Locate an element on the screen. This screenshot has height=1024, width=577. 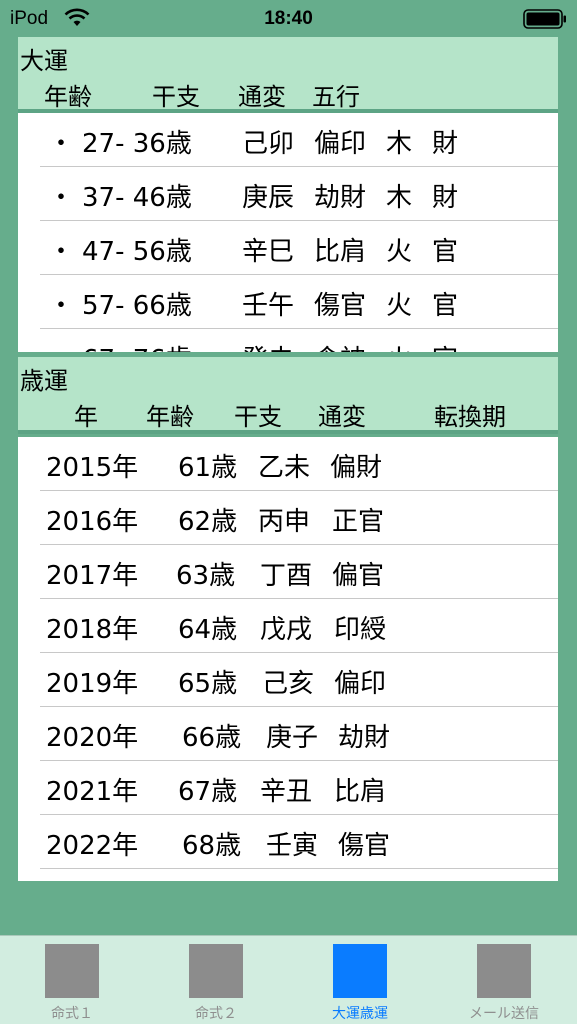
tab-label: 命式１ is located at coordinates (72, 1014).